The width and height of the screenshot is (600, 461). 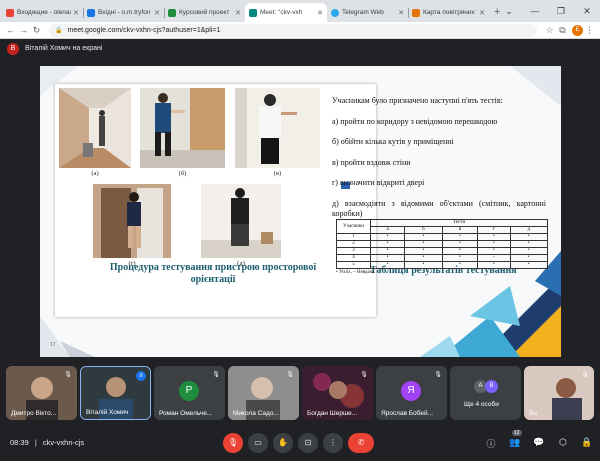 I want to click on extensions-icon: ⧉, so click(x=562, y=30).